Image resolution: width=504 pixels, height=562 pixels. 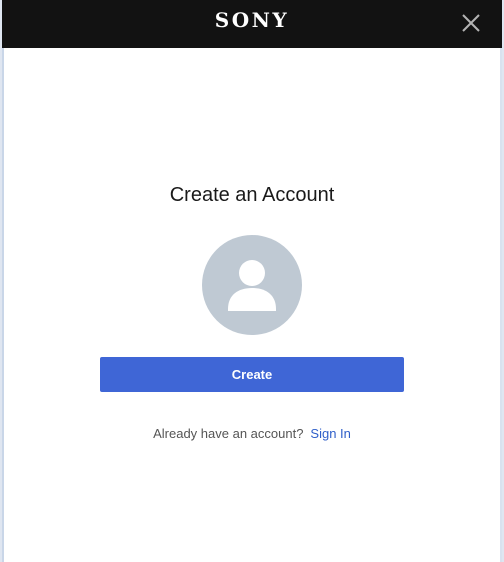 What do you see at coordinates (252, 20) in the screenshot?
I see `sony-logo: SONY` at bounding box center [252, 20].